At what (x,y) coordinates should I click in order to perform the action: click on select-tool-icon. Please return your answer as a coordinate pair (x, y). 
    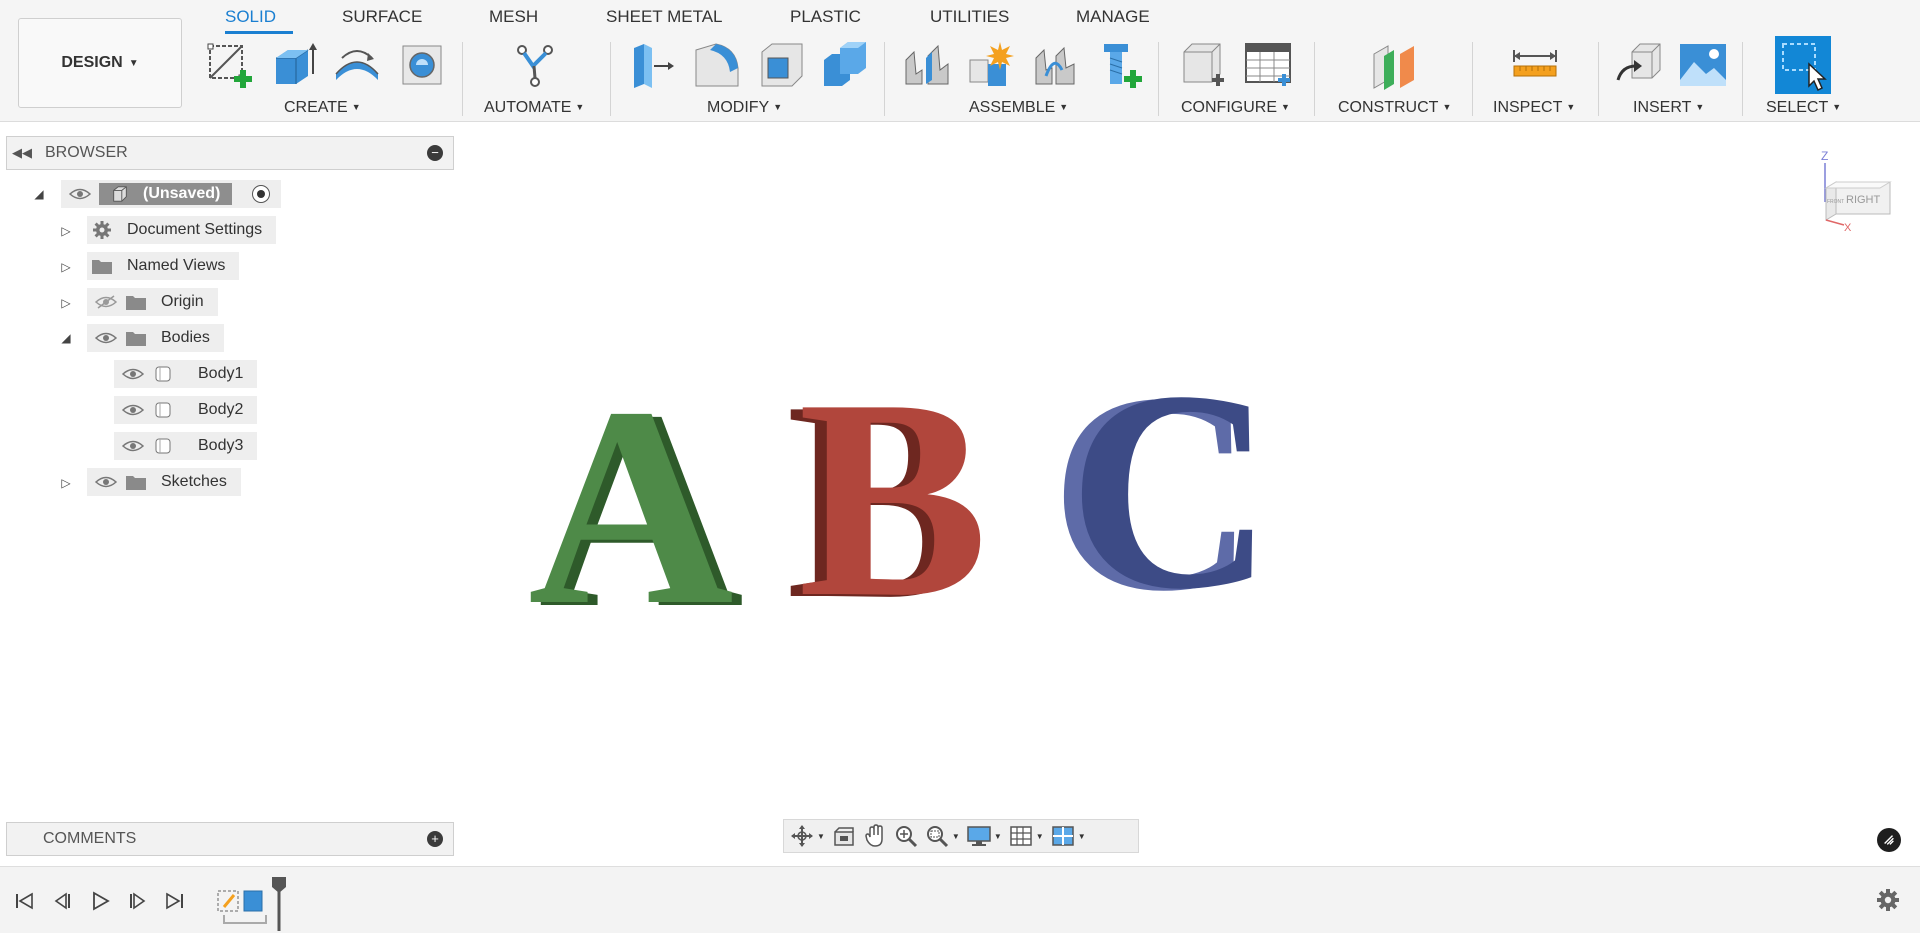
    Looking at the image, I should click on (1803, 65).